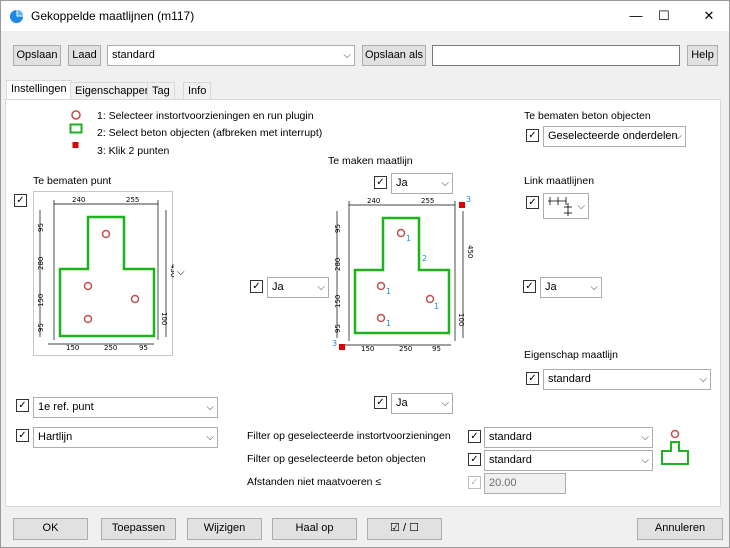 The image size is (730, 548). What do you see at coordinates (404, 529) in the screenshot?
I see `toggle-all-button: ☑ / ☐` at bounding box center [404, 529].